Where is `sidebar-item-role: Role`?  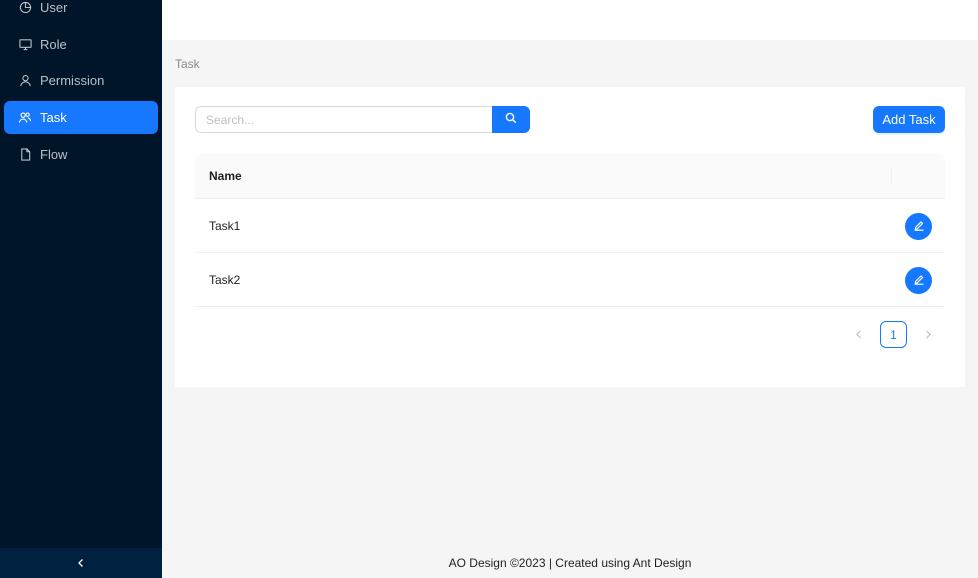
sidebar-item-role: Role is located at coordinates (81, 44).